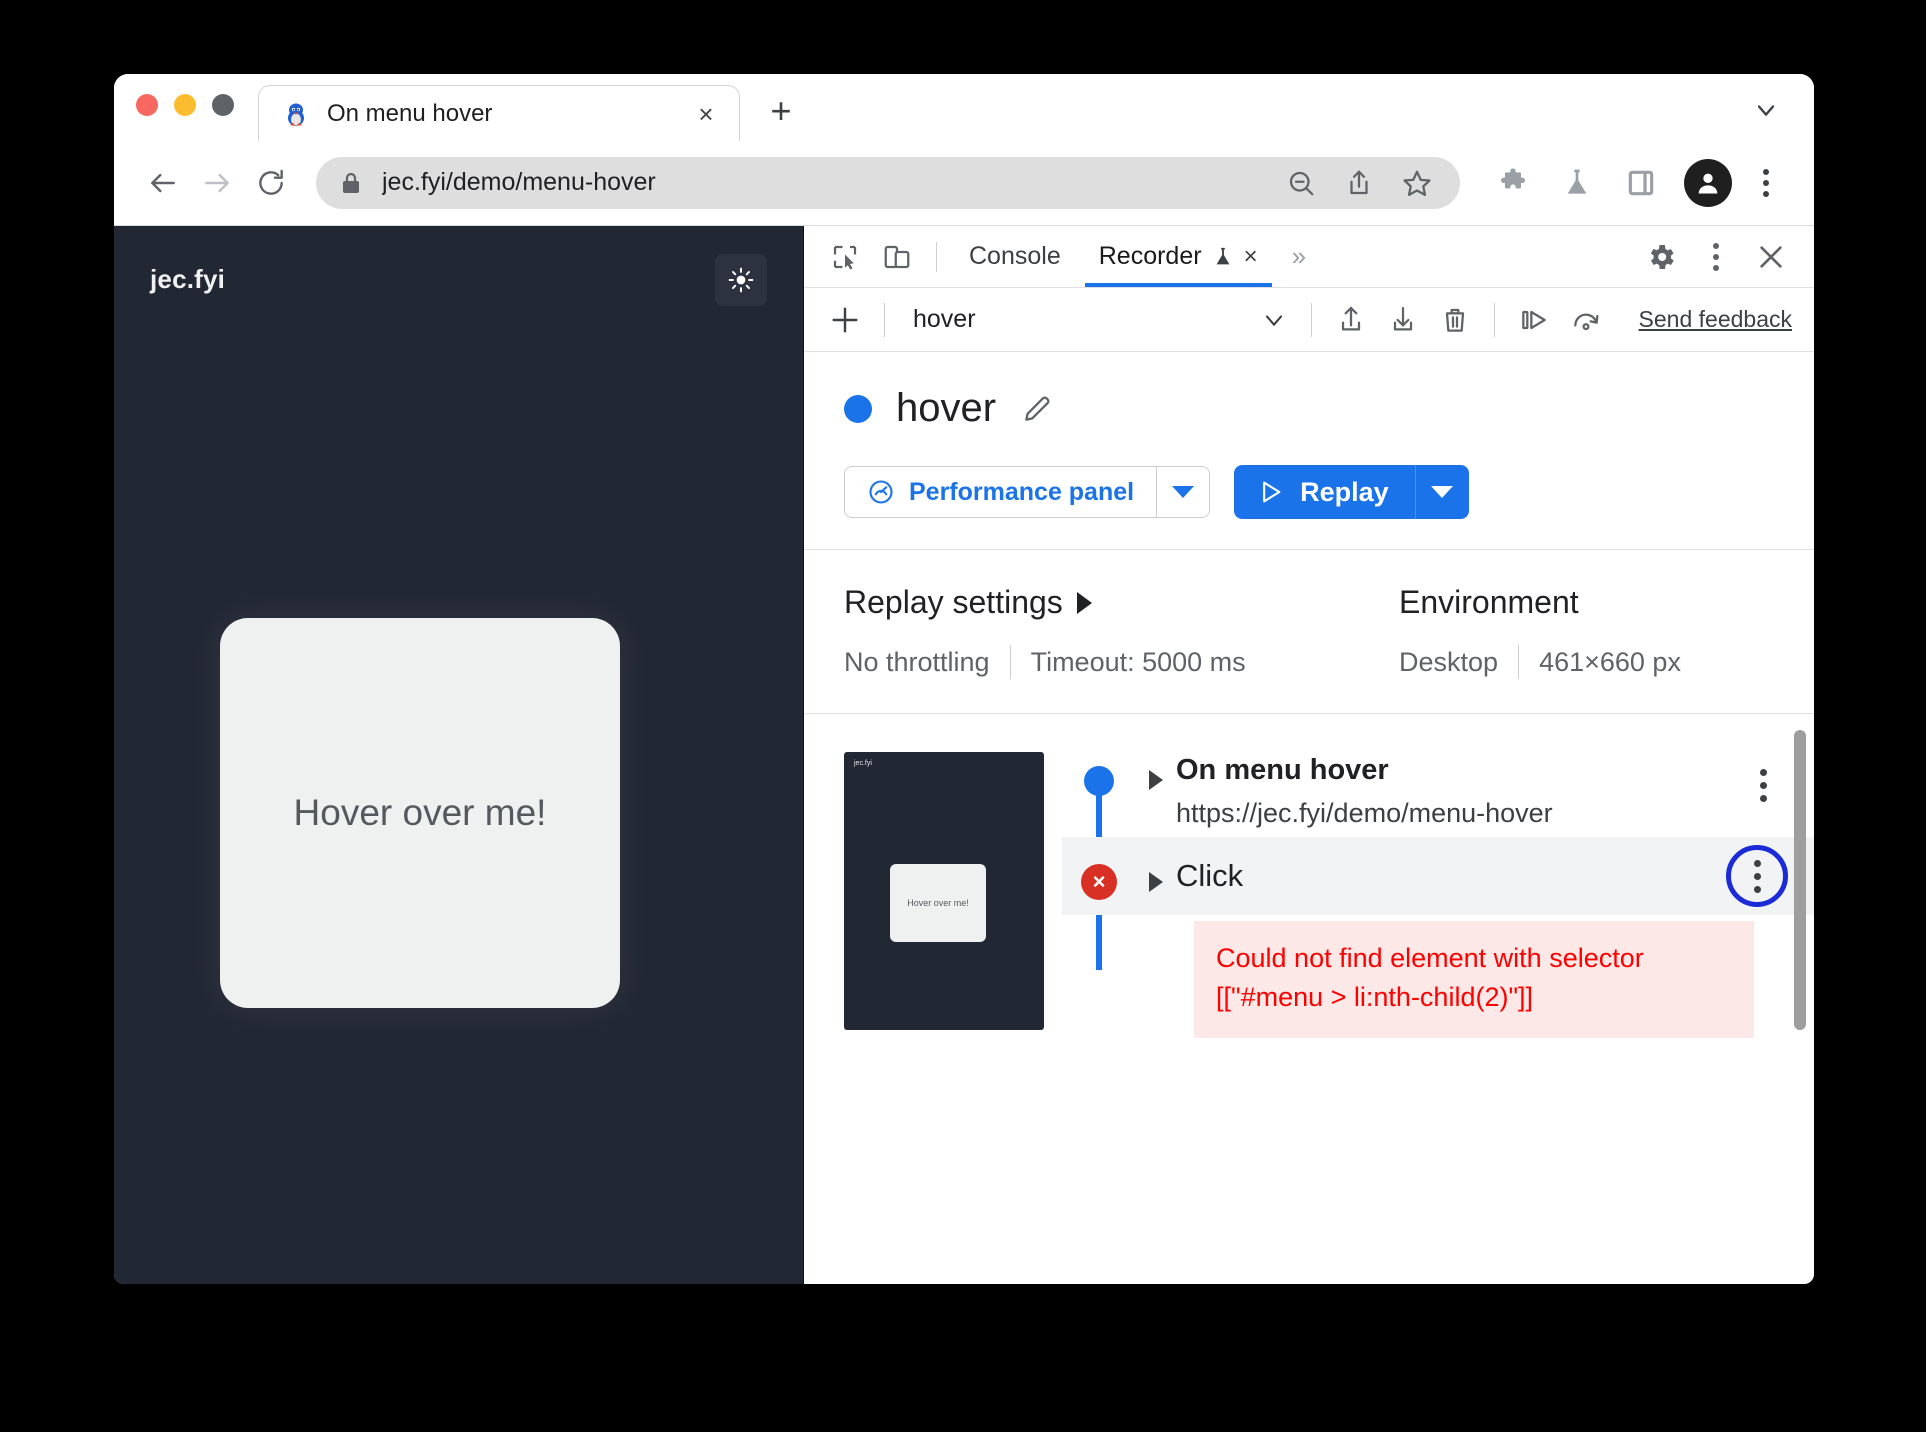 The width and height of the screenshot is (1926, 1432). I want to click on penguin-favicon, so click(296, 114).